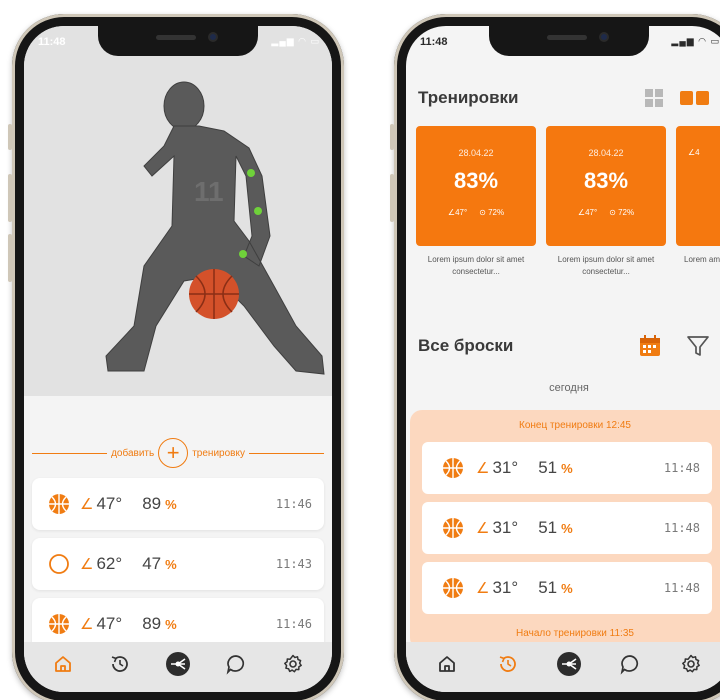 The width and height of the screenshot is (720, 700). What do you see at coordinates (575, 425) in the screenshot?
I see `session-end-label: Конец тренировки 12:45` at bounding box center [575, 425].